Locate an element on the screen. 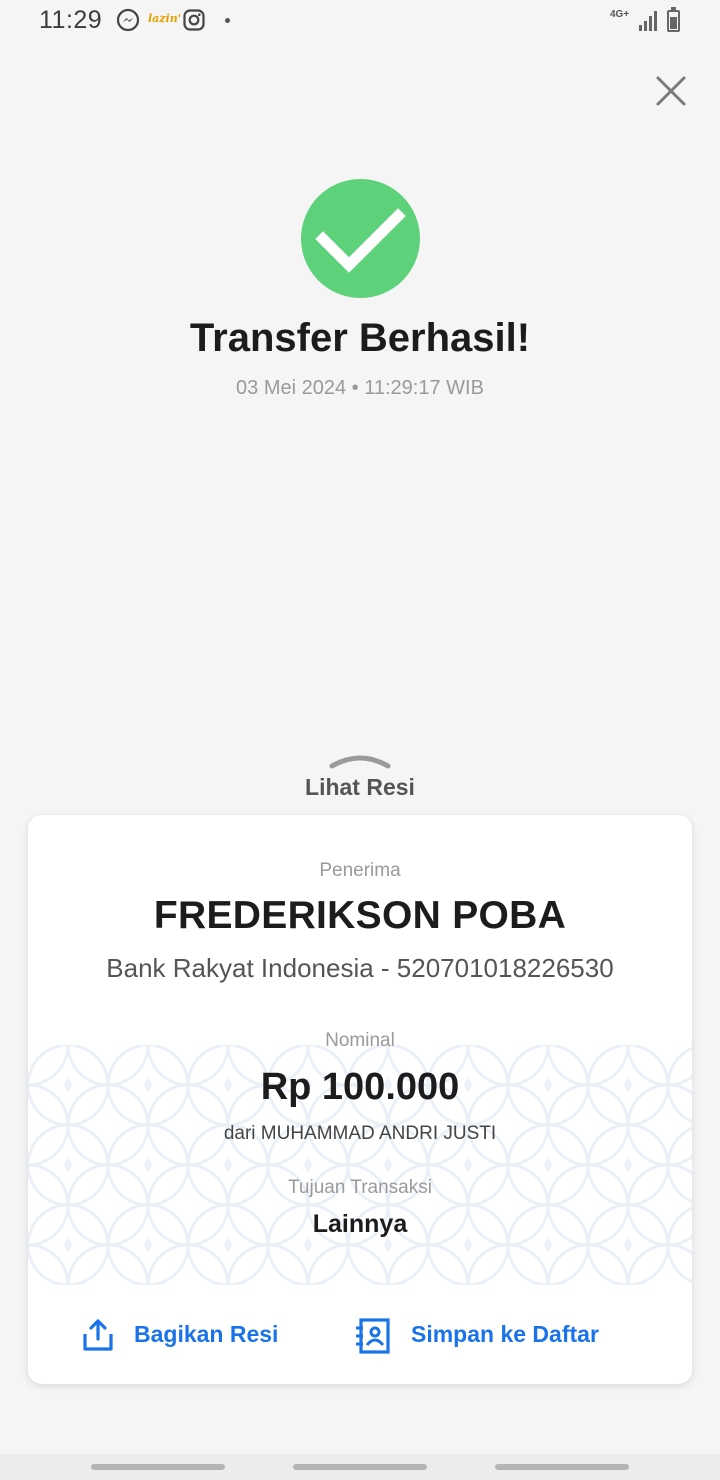 Image resolution: width=720 pixels, height=1480 pixels. battery-icon is located at coordinates (673, 19).